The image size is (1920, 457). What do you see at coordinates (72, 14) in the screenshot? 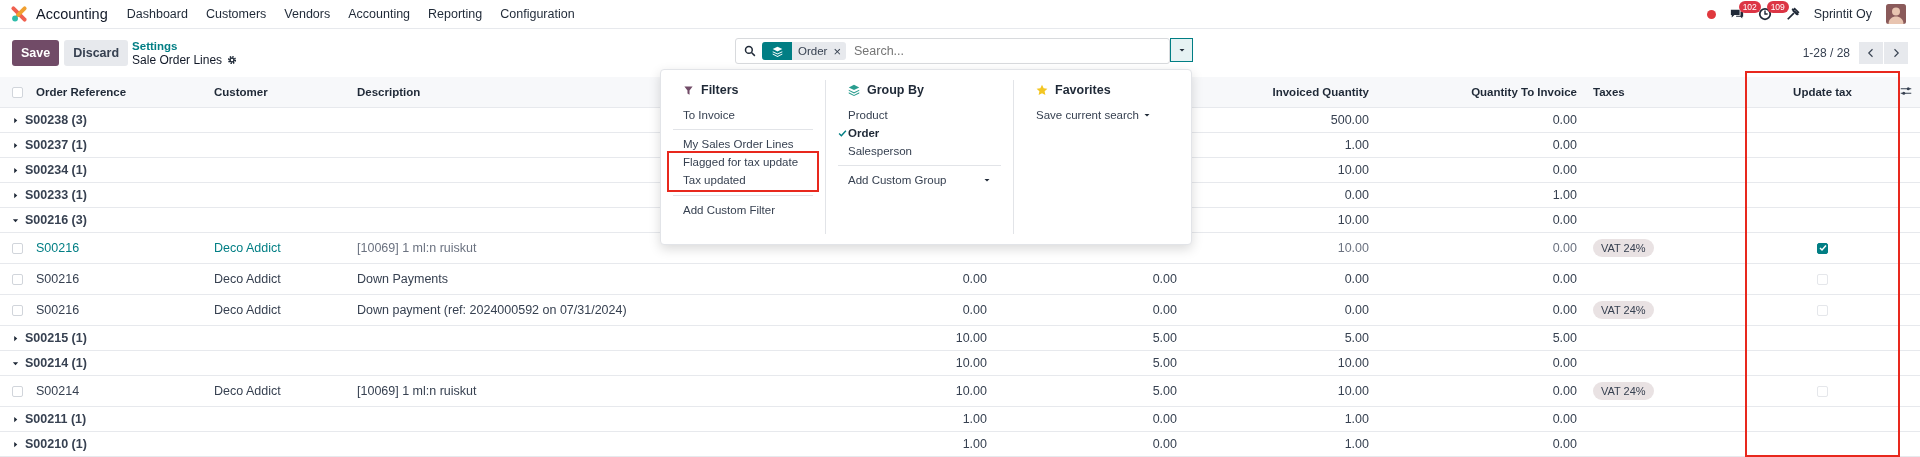
I see `app-name: Accounting` at bounding box center [72, 14].